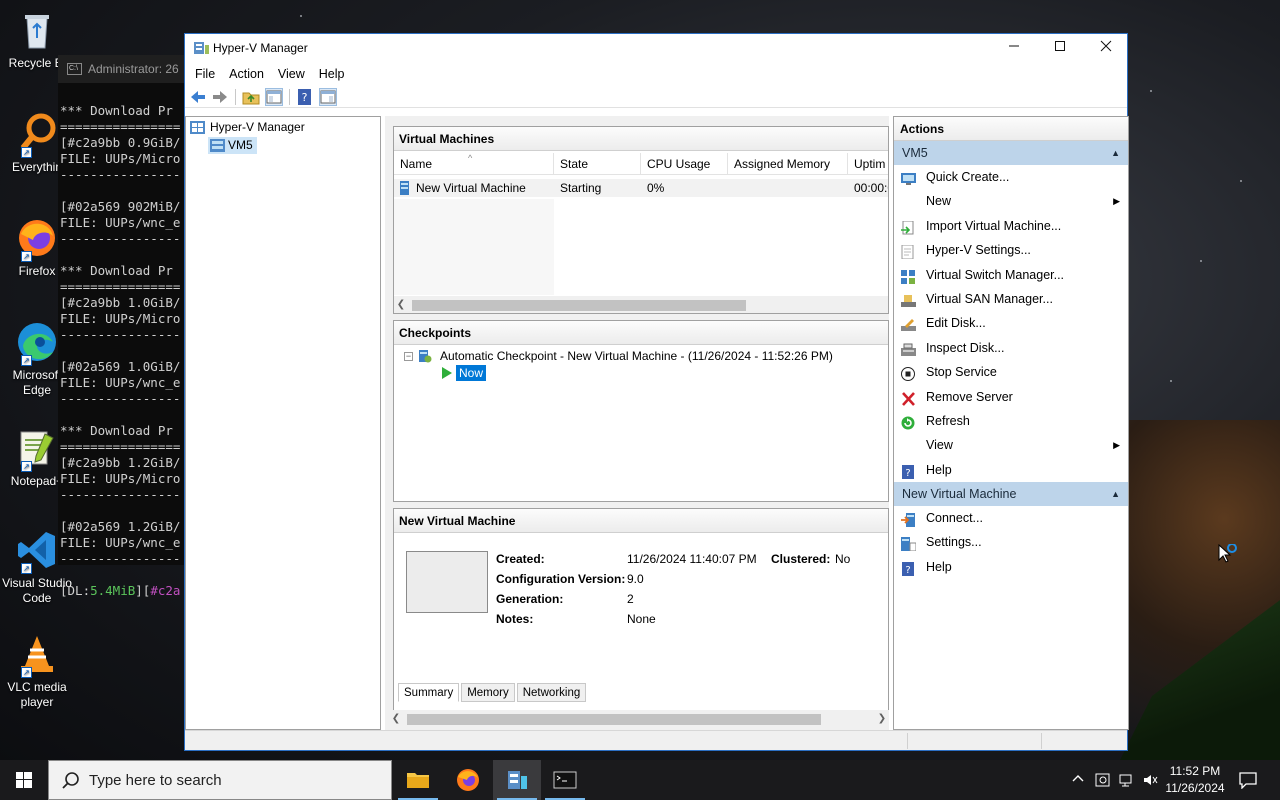 This screenshot has height=800, width=1280. Describe the element at coordinates (1011, 201) in the screenshot. I see `action-new: New ▶` at that location.